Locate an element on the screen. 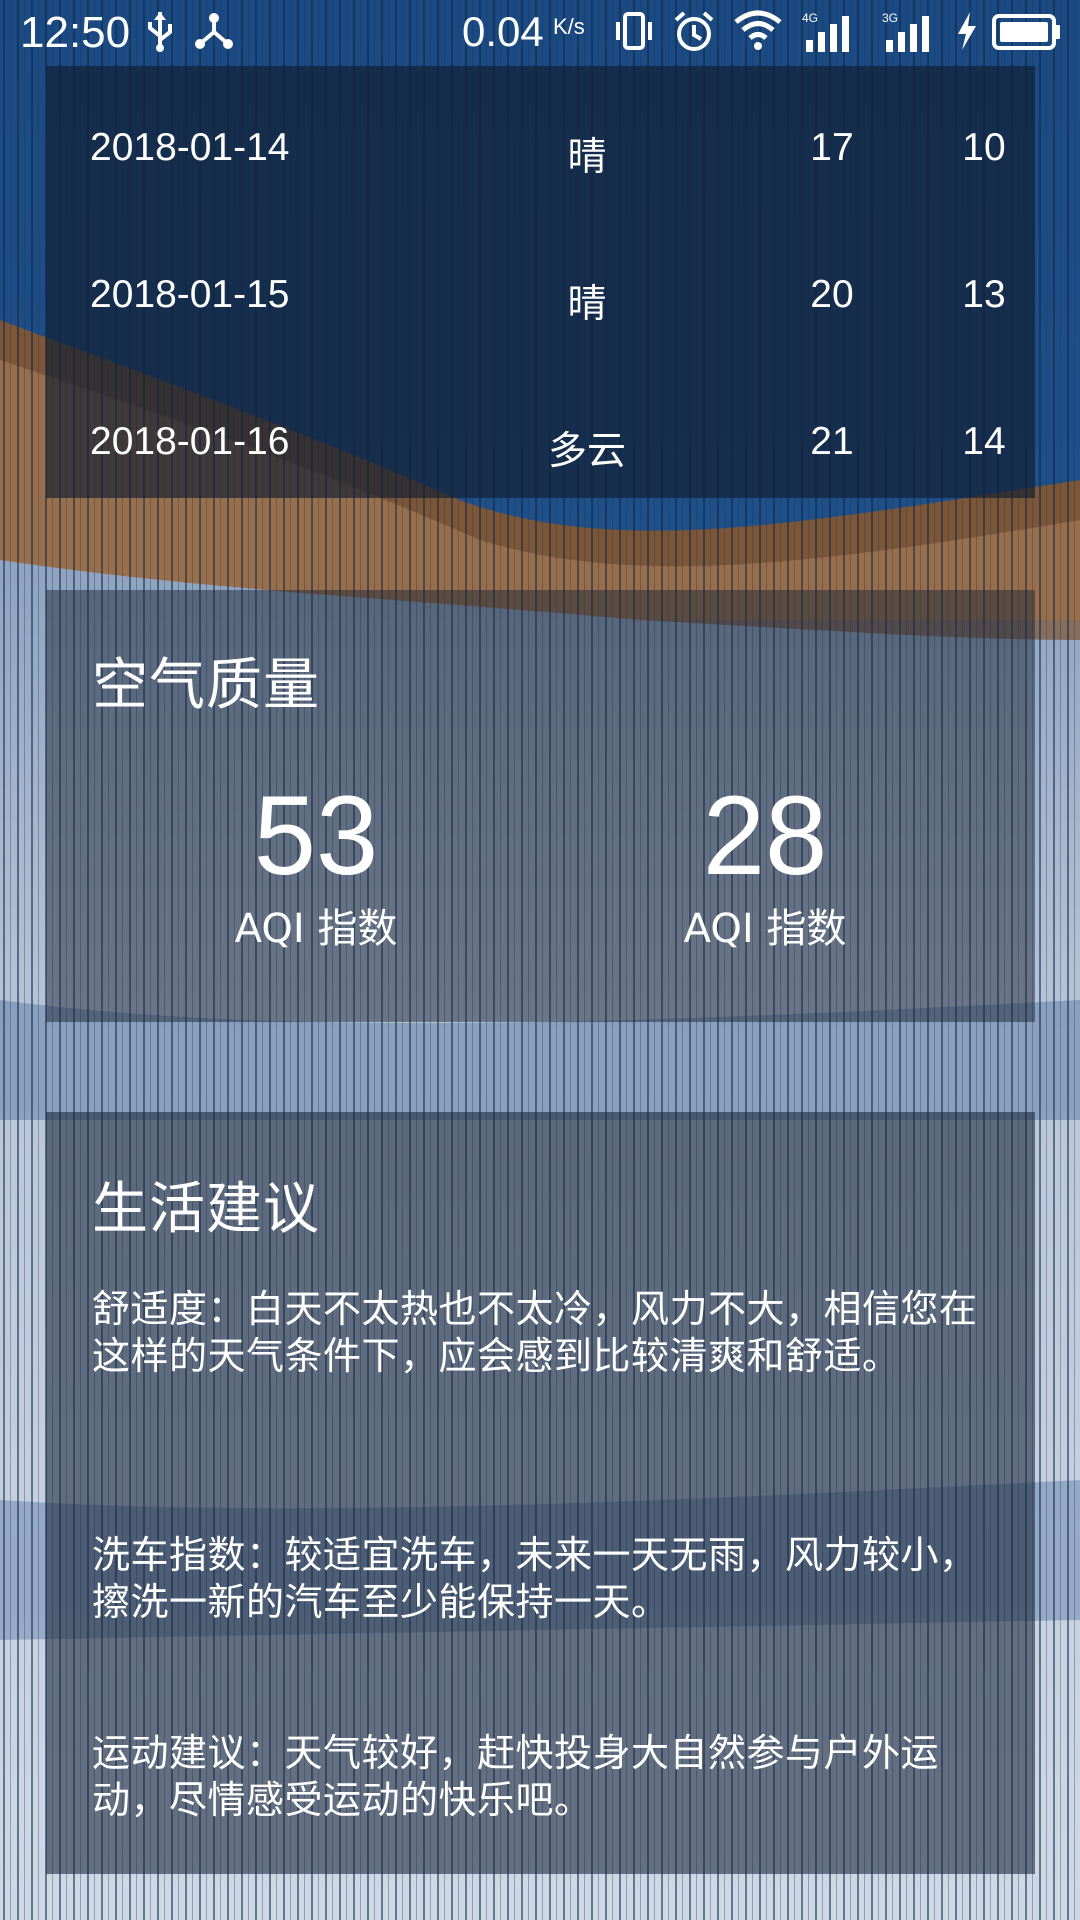  forecast-min-temp: 14 is located at coordinates (984, 441).